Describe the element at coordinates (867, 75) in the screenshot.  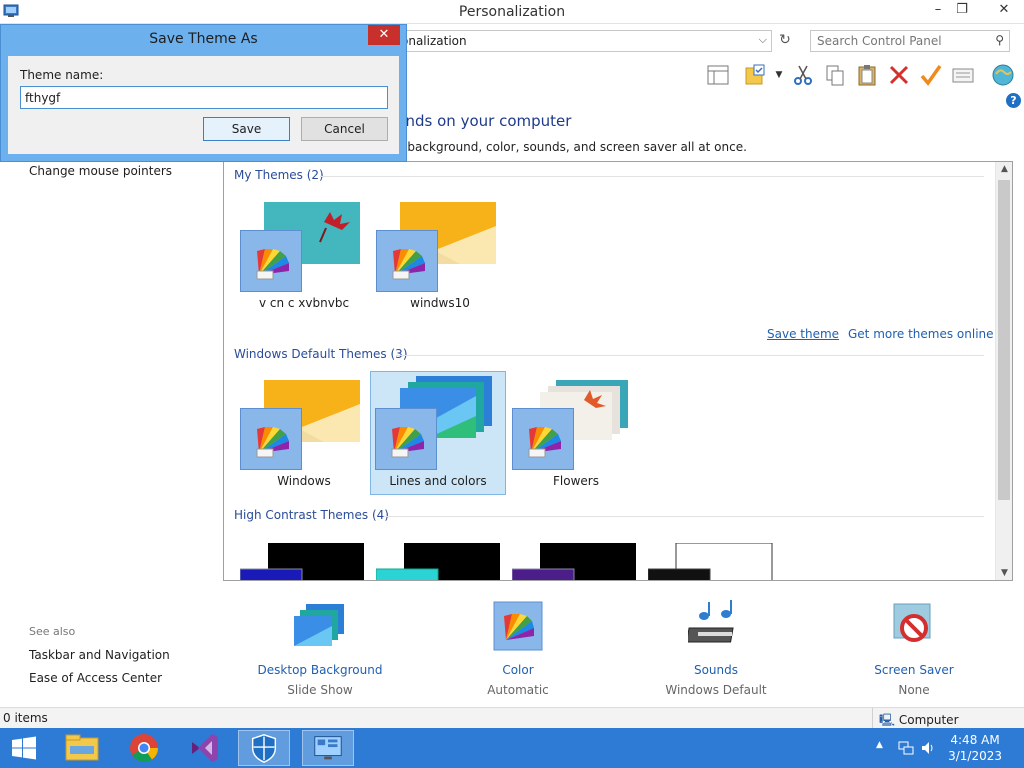
I see `paste-icon` at that location.